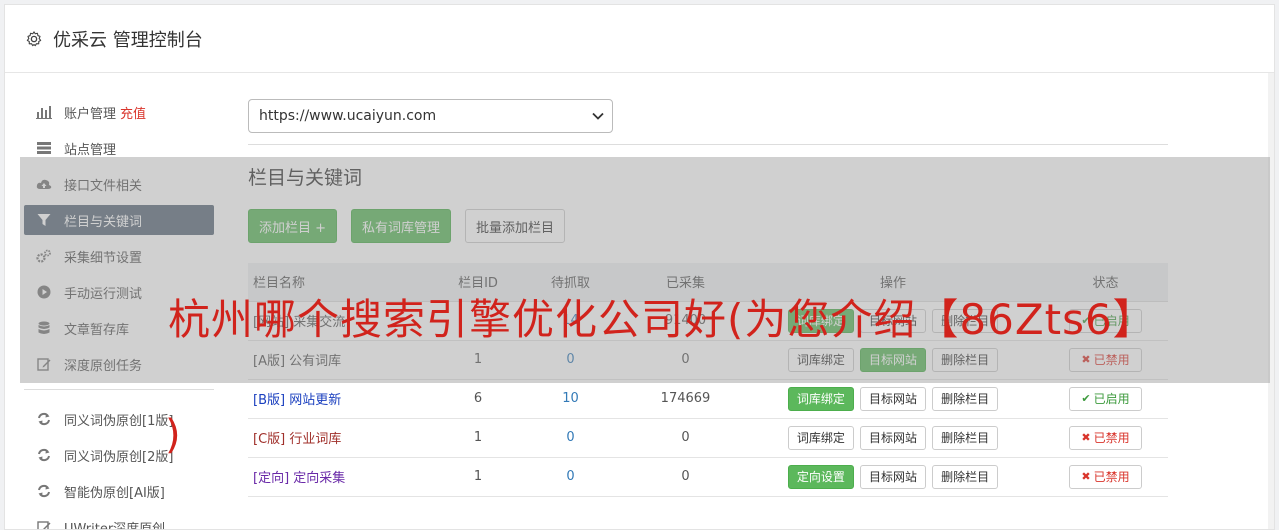 This screenshot has width=1279, height=530. I want to click on sidebar-item-label: 手动运行测试, so click(103, 294).